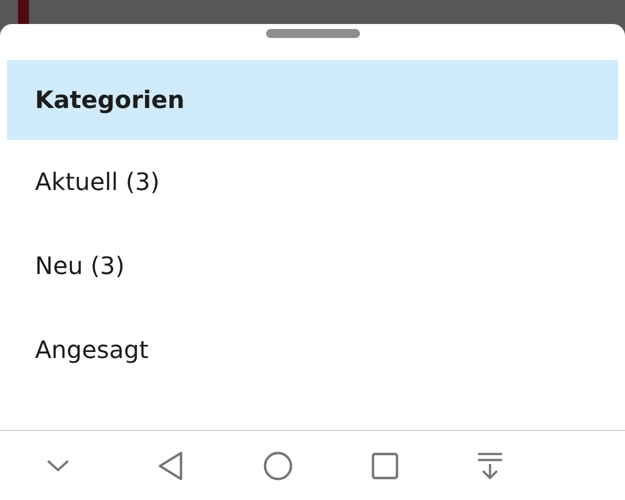 This screenshot has height=500, width=625. Describe the element at coordinates (278, 466) in the screenshot. I see `home-icon` at that location.